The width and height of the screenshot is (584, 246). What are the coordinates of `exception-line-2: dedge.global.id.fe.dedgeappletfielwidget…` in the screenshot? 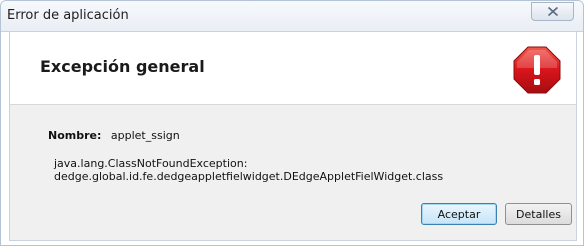 It's located at (249, 176).